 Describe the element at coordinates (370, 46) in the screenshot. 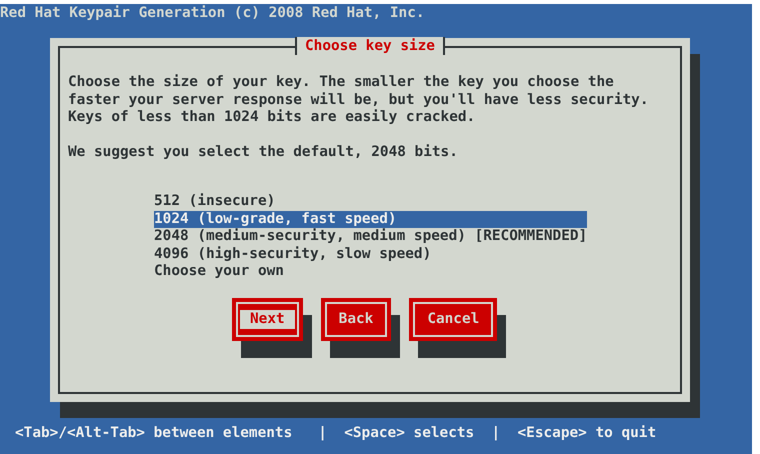

I see `dialog-title: Choose key size` at that location.